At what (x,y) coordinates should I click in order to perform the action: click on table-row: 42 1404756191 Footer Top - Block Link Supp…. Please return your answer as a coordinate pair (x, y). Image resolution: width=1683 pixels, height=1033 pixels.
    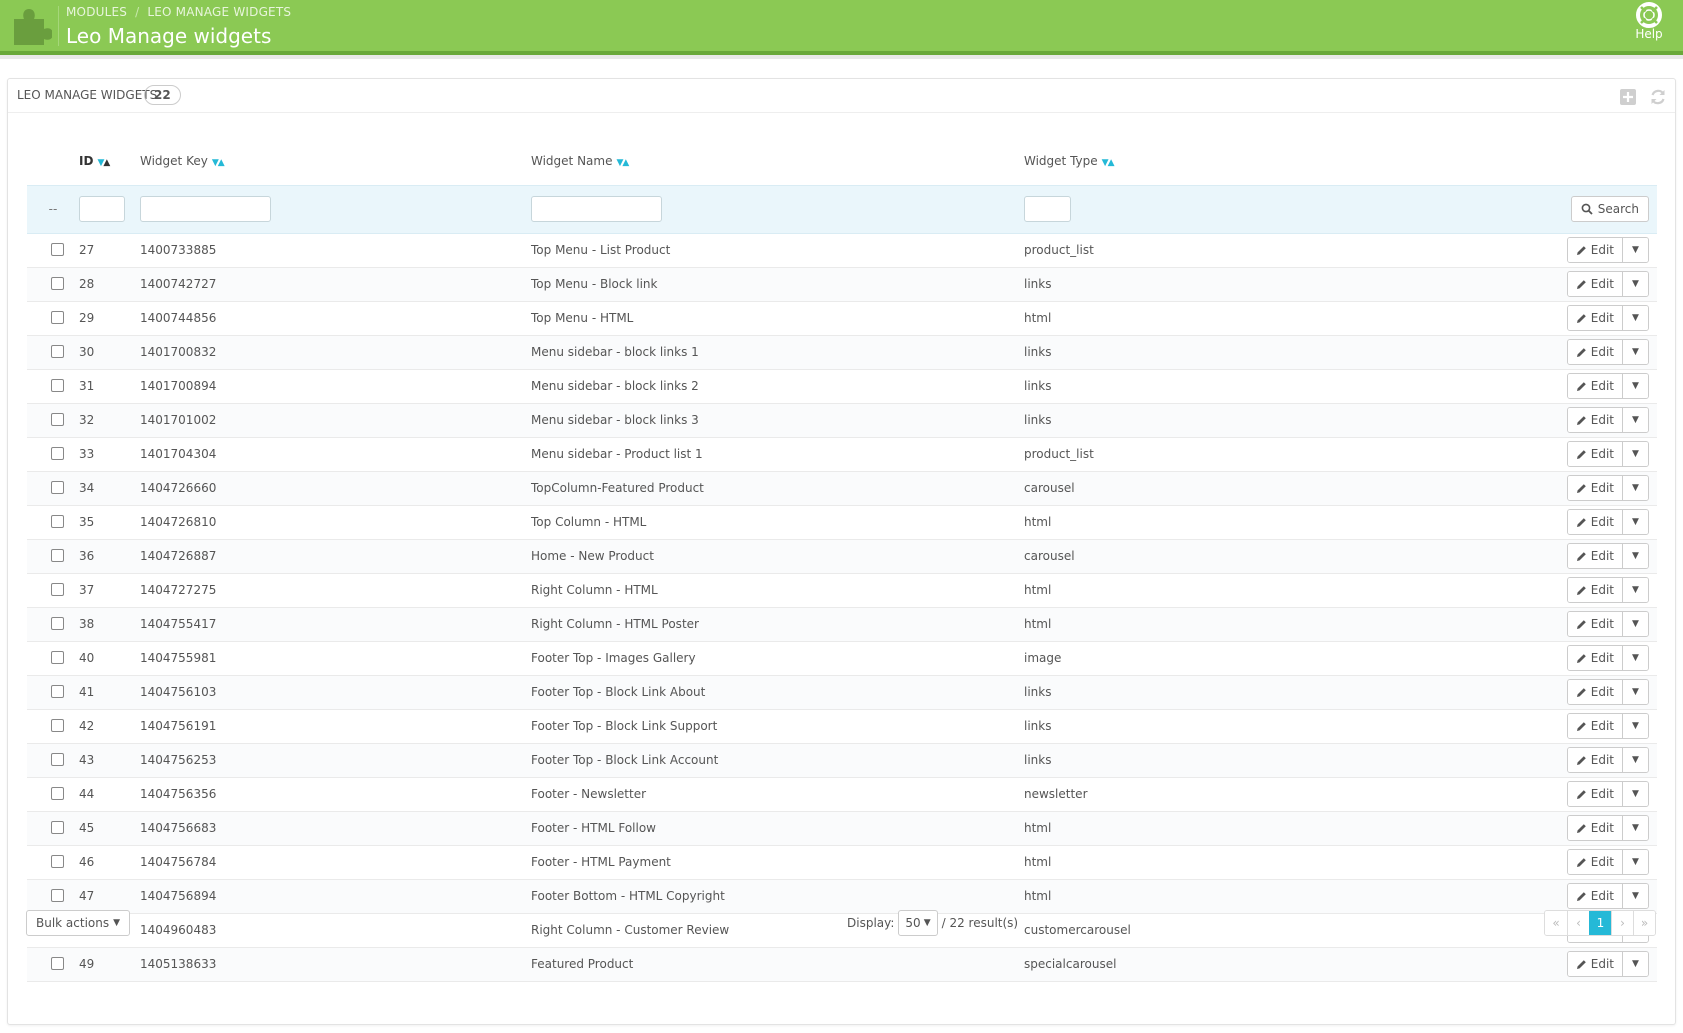
    Looking at the image, I should click on (842, 726).